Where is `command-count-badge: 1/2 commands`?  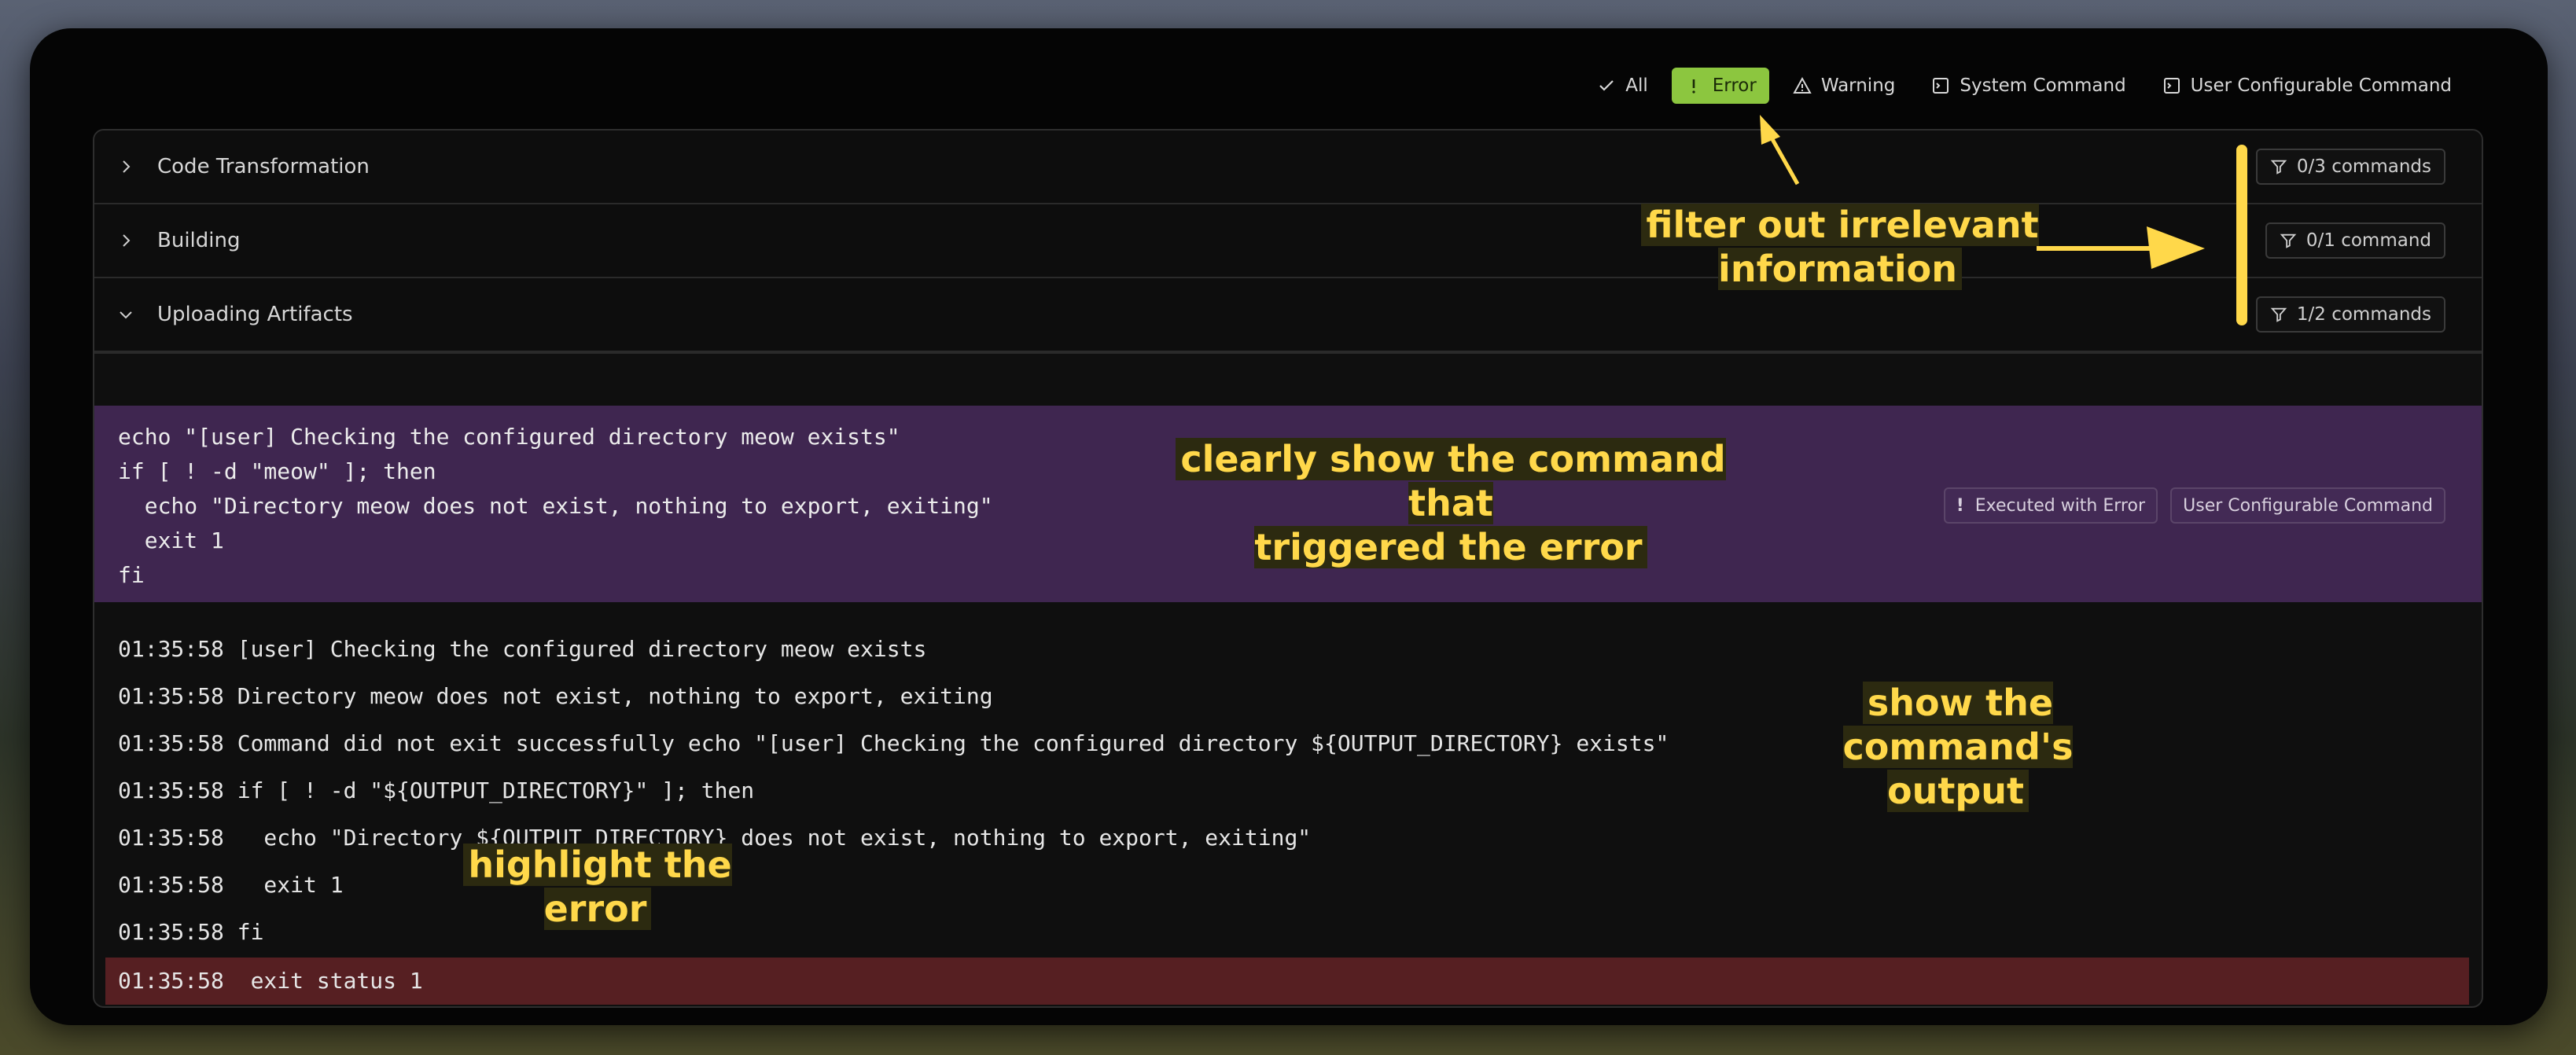 command-count-badge: 1/2 commands is located at coordinates (2350, 315).